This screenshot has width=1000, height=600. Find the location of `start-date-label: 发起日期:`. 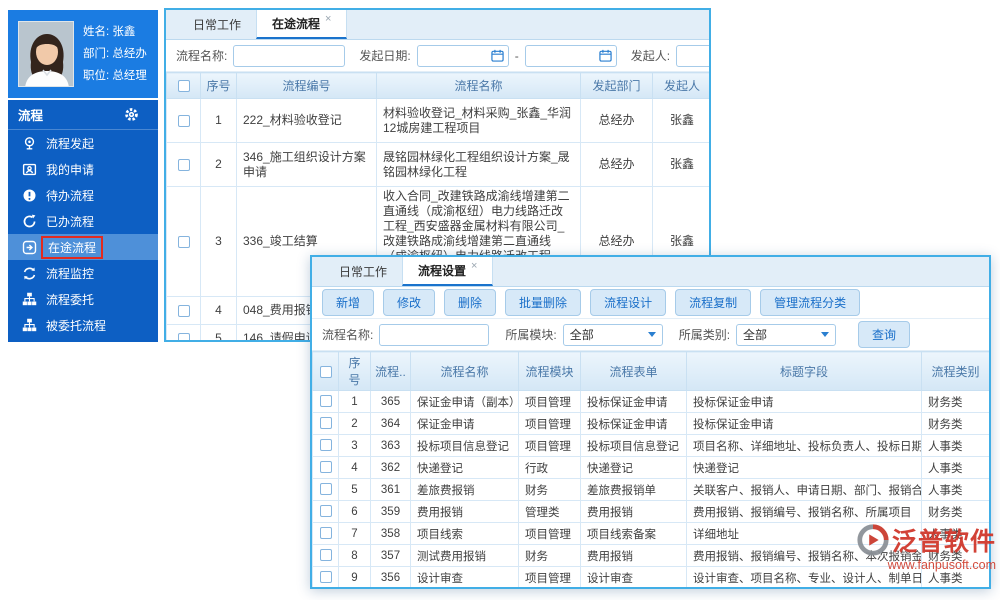

start-date-label: 发起日期: is located at coordinates (385, 56).